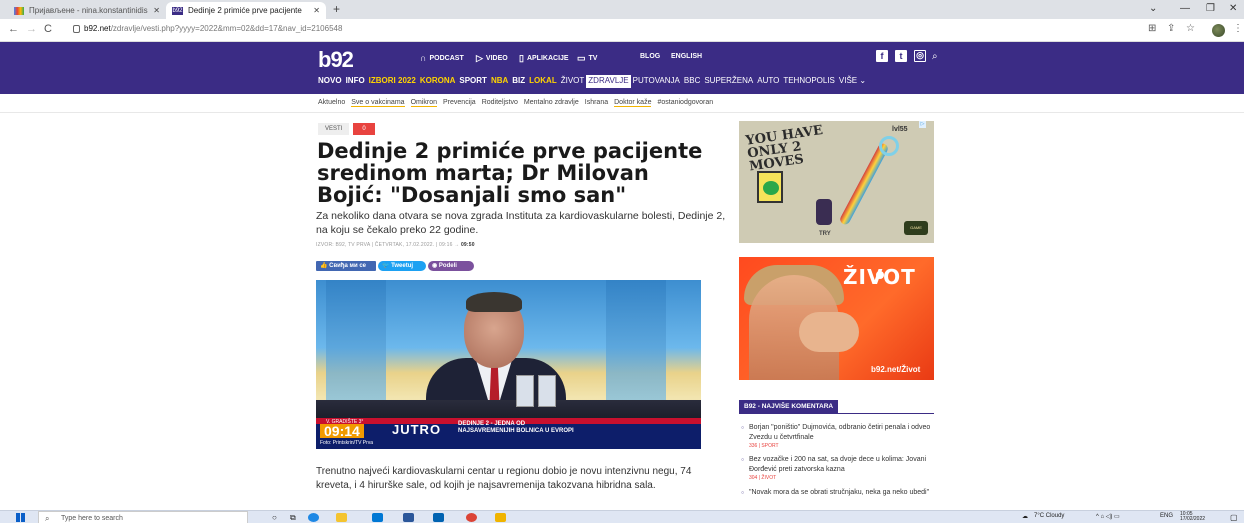  What do you see at coordinates (87, 10) in the screenshot?
I see `tab-gmail: Пријављене - nina.konstantinidis ✕` at bounding box center [87, 10].